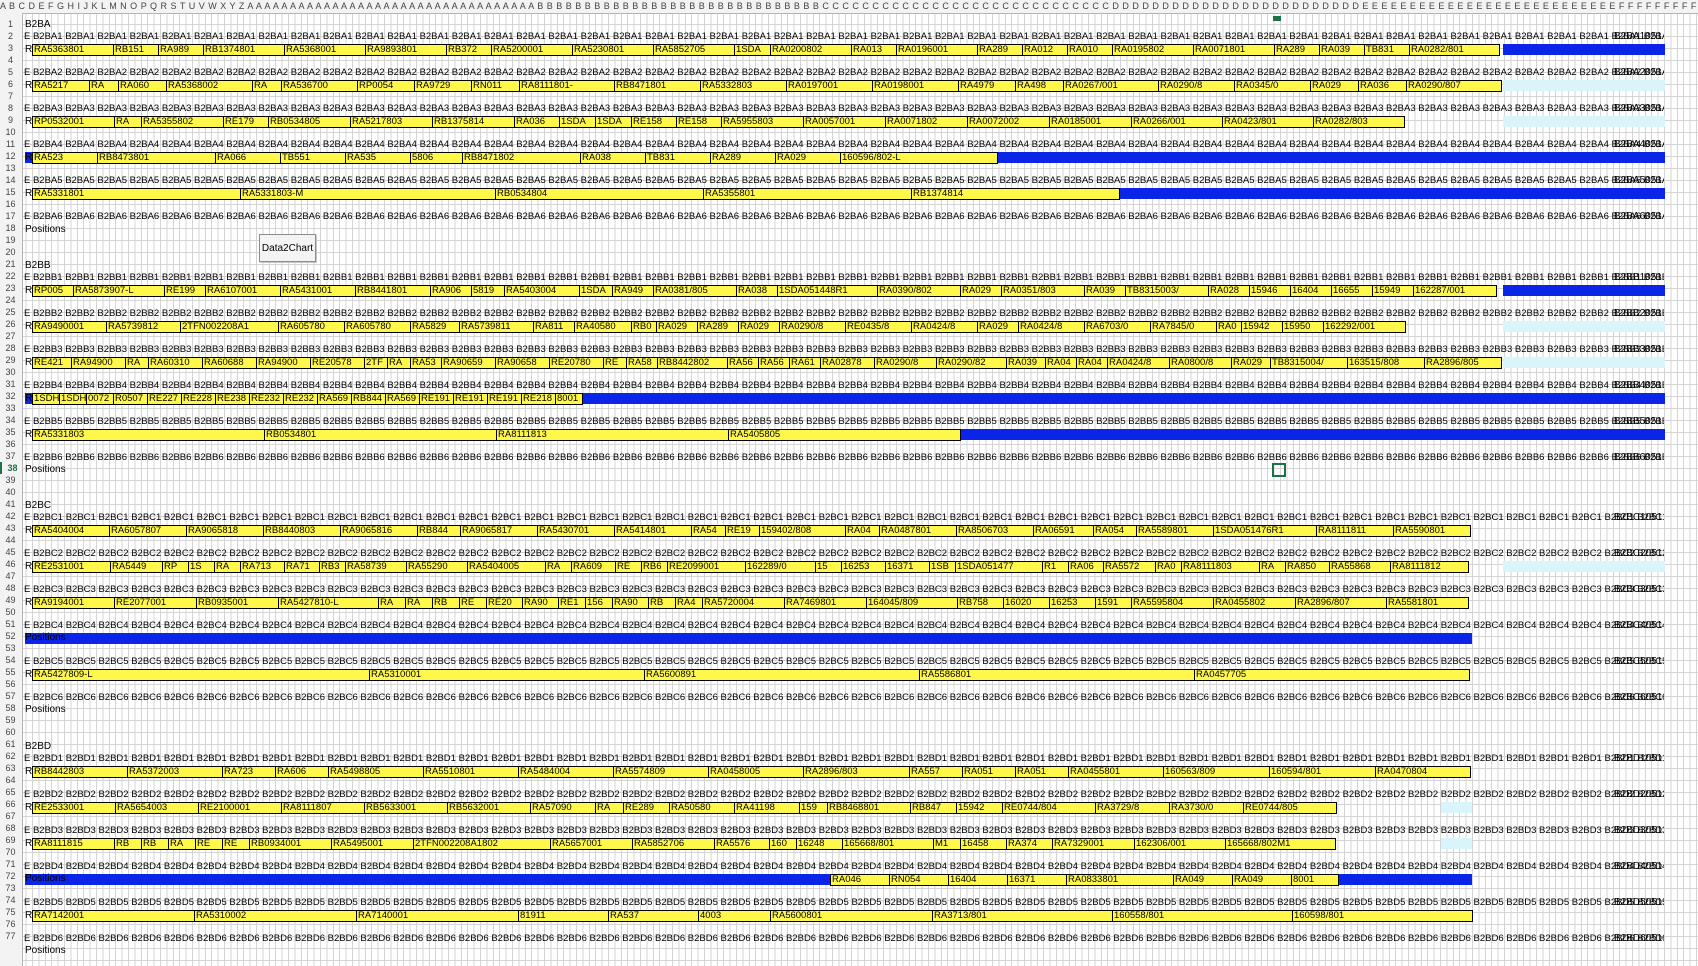 The height and width of the screenshot is (966, 1698). What do you see at coordinates (1359, 122) in the screenshot?
I see `data-cell: RA0282/803` at bounding box center [1359, 122].